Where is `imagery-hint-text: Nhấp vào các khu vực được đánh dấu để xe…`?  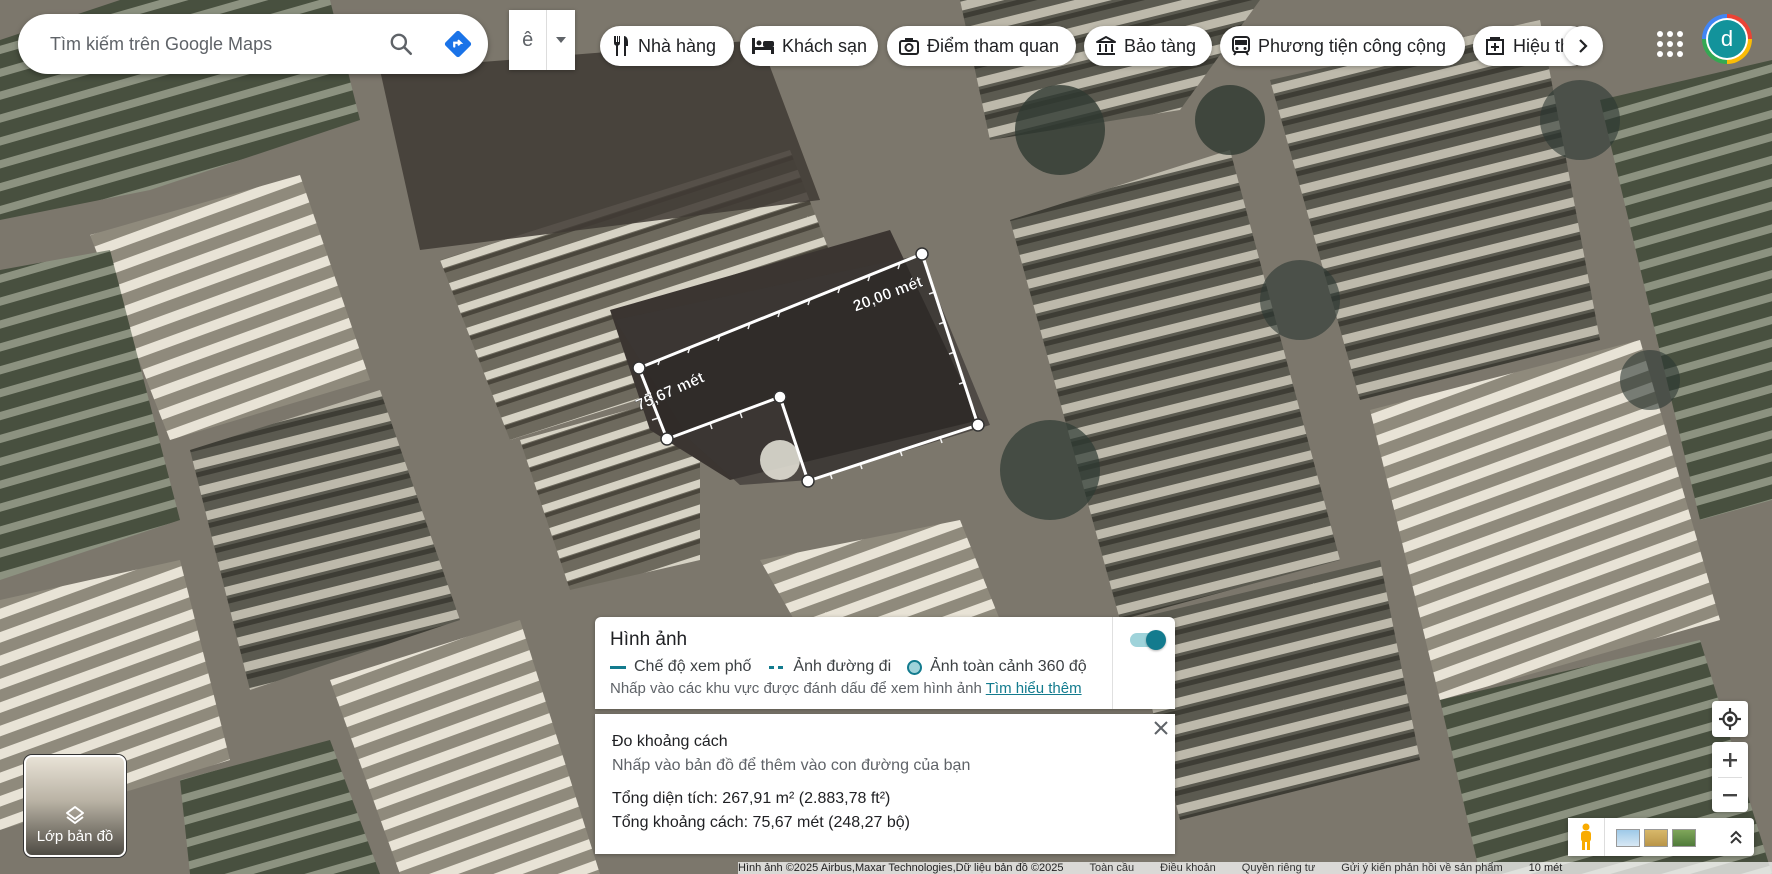 imagery-hint-text: Nhấp vào các khu vực được đánh dấu để xe… is located at coordinates (796, 688).